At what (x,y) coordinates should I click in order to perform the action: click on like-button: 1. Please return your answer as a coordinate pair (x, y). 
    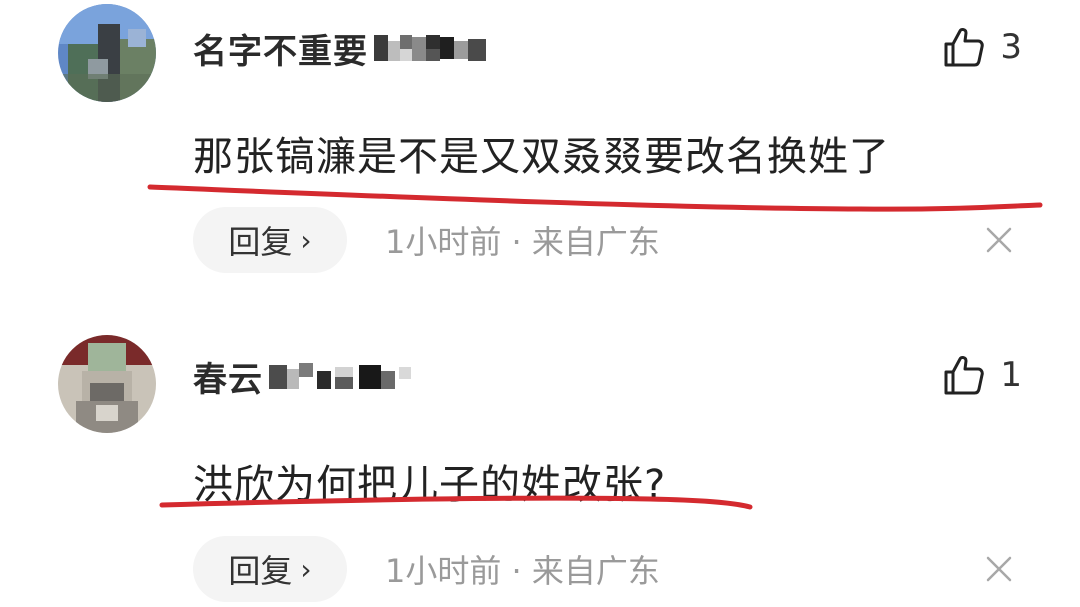
    Looking at the image, I should click on (982, 375).